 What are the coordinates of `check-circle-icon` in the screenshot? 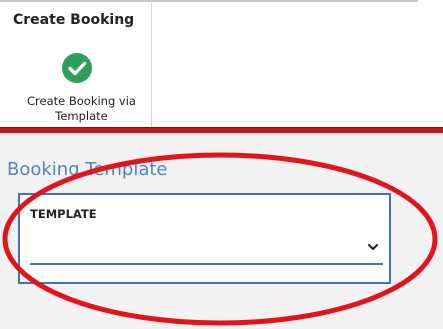 It's located at (77, 68).